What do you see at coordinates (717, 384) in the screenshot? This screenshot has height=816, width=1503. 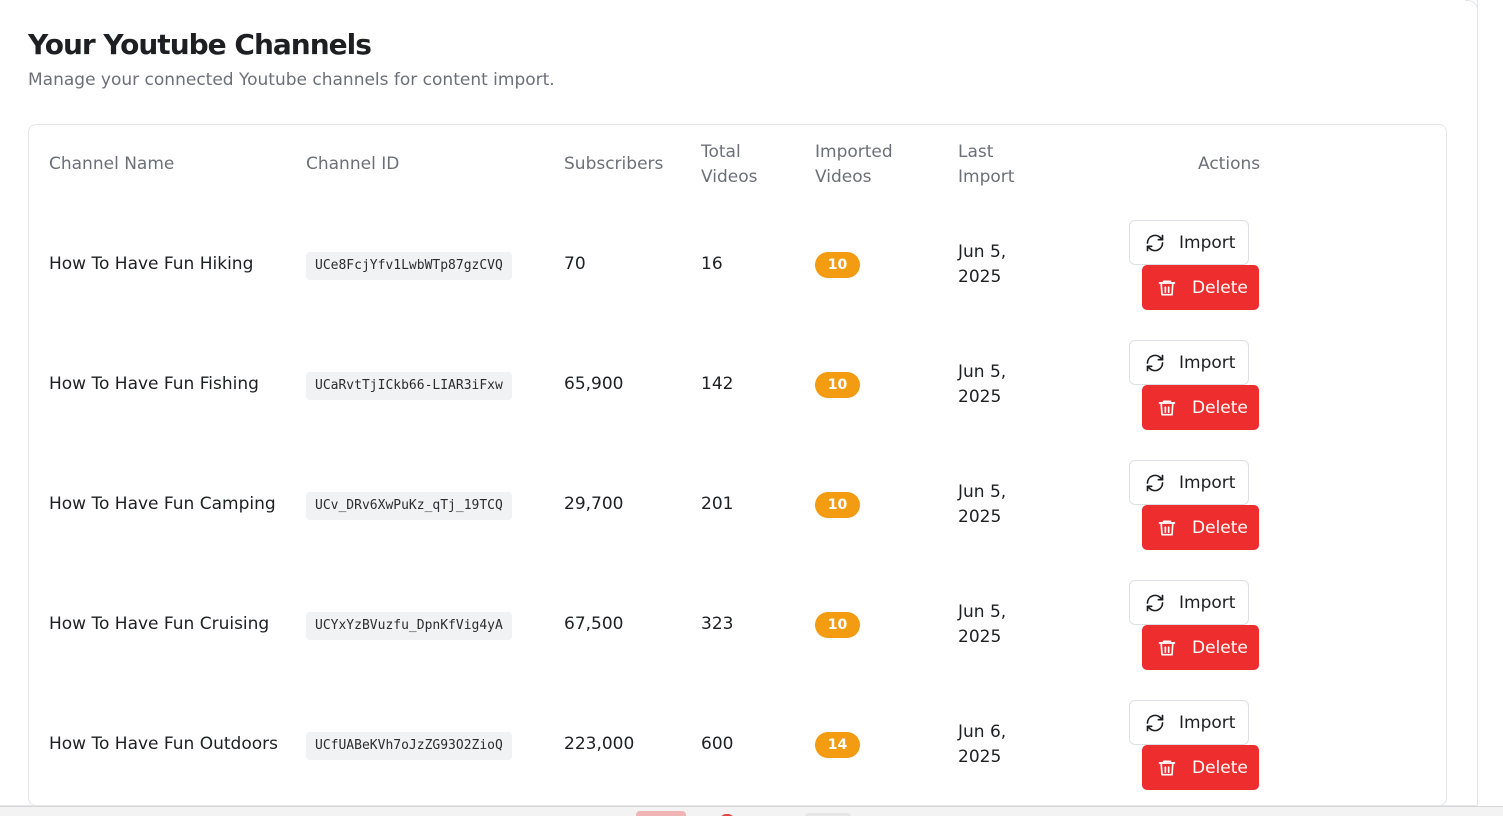 I see `total-videos-count: 142` at bounding box center [717, 384].